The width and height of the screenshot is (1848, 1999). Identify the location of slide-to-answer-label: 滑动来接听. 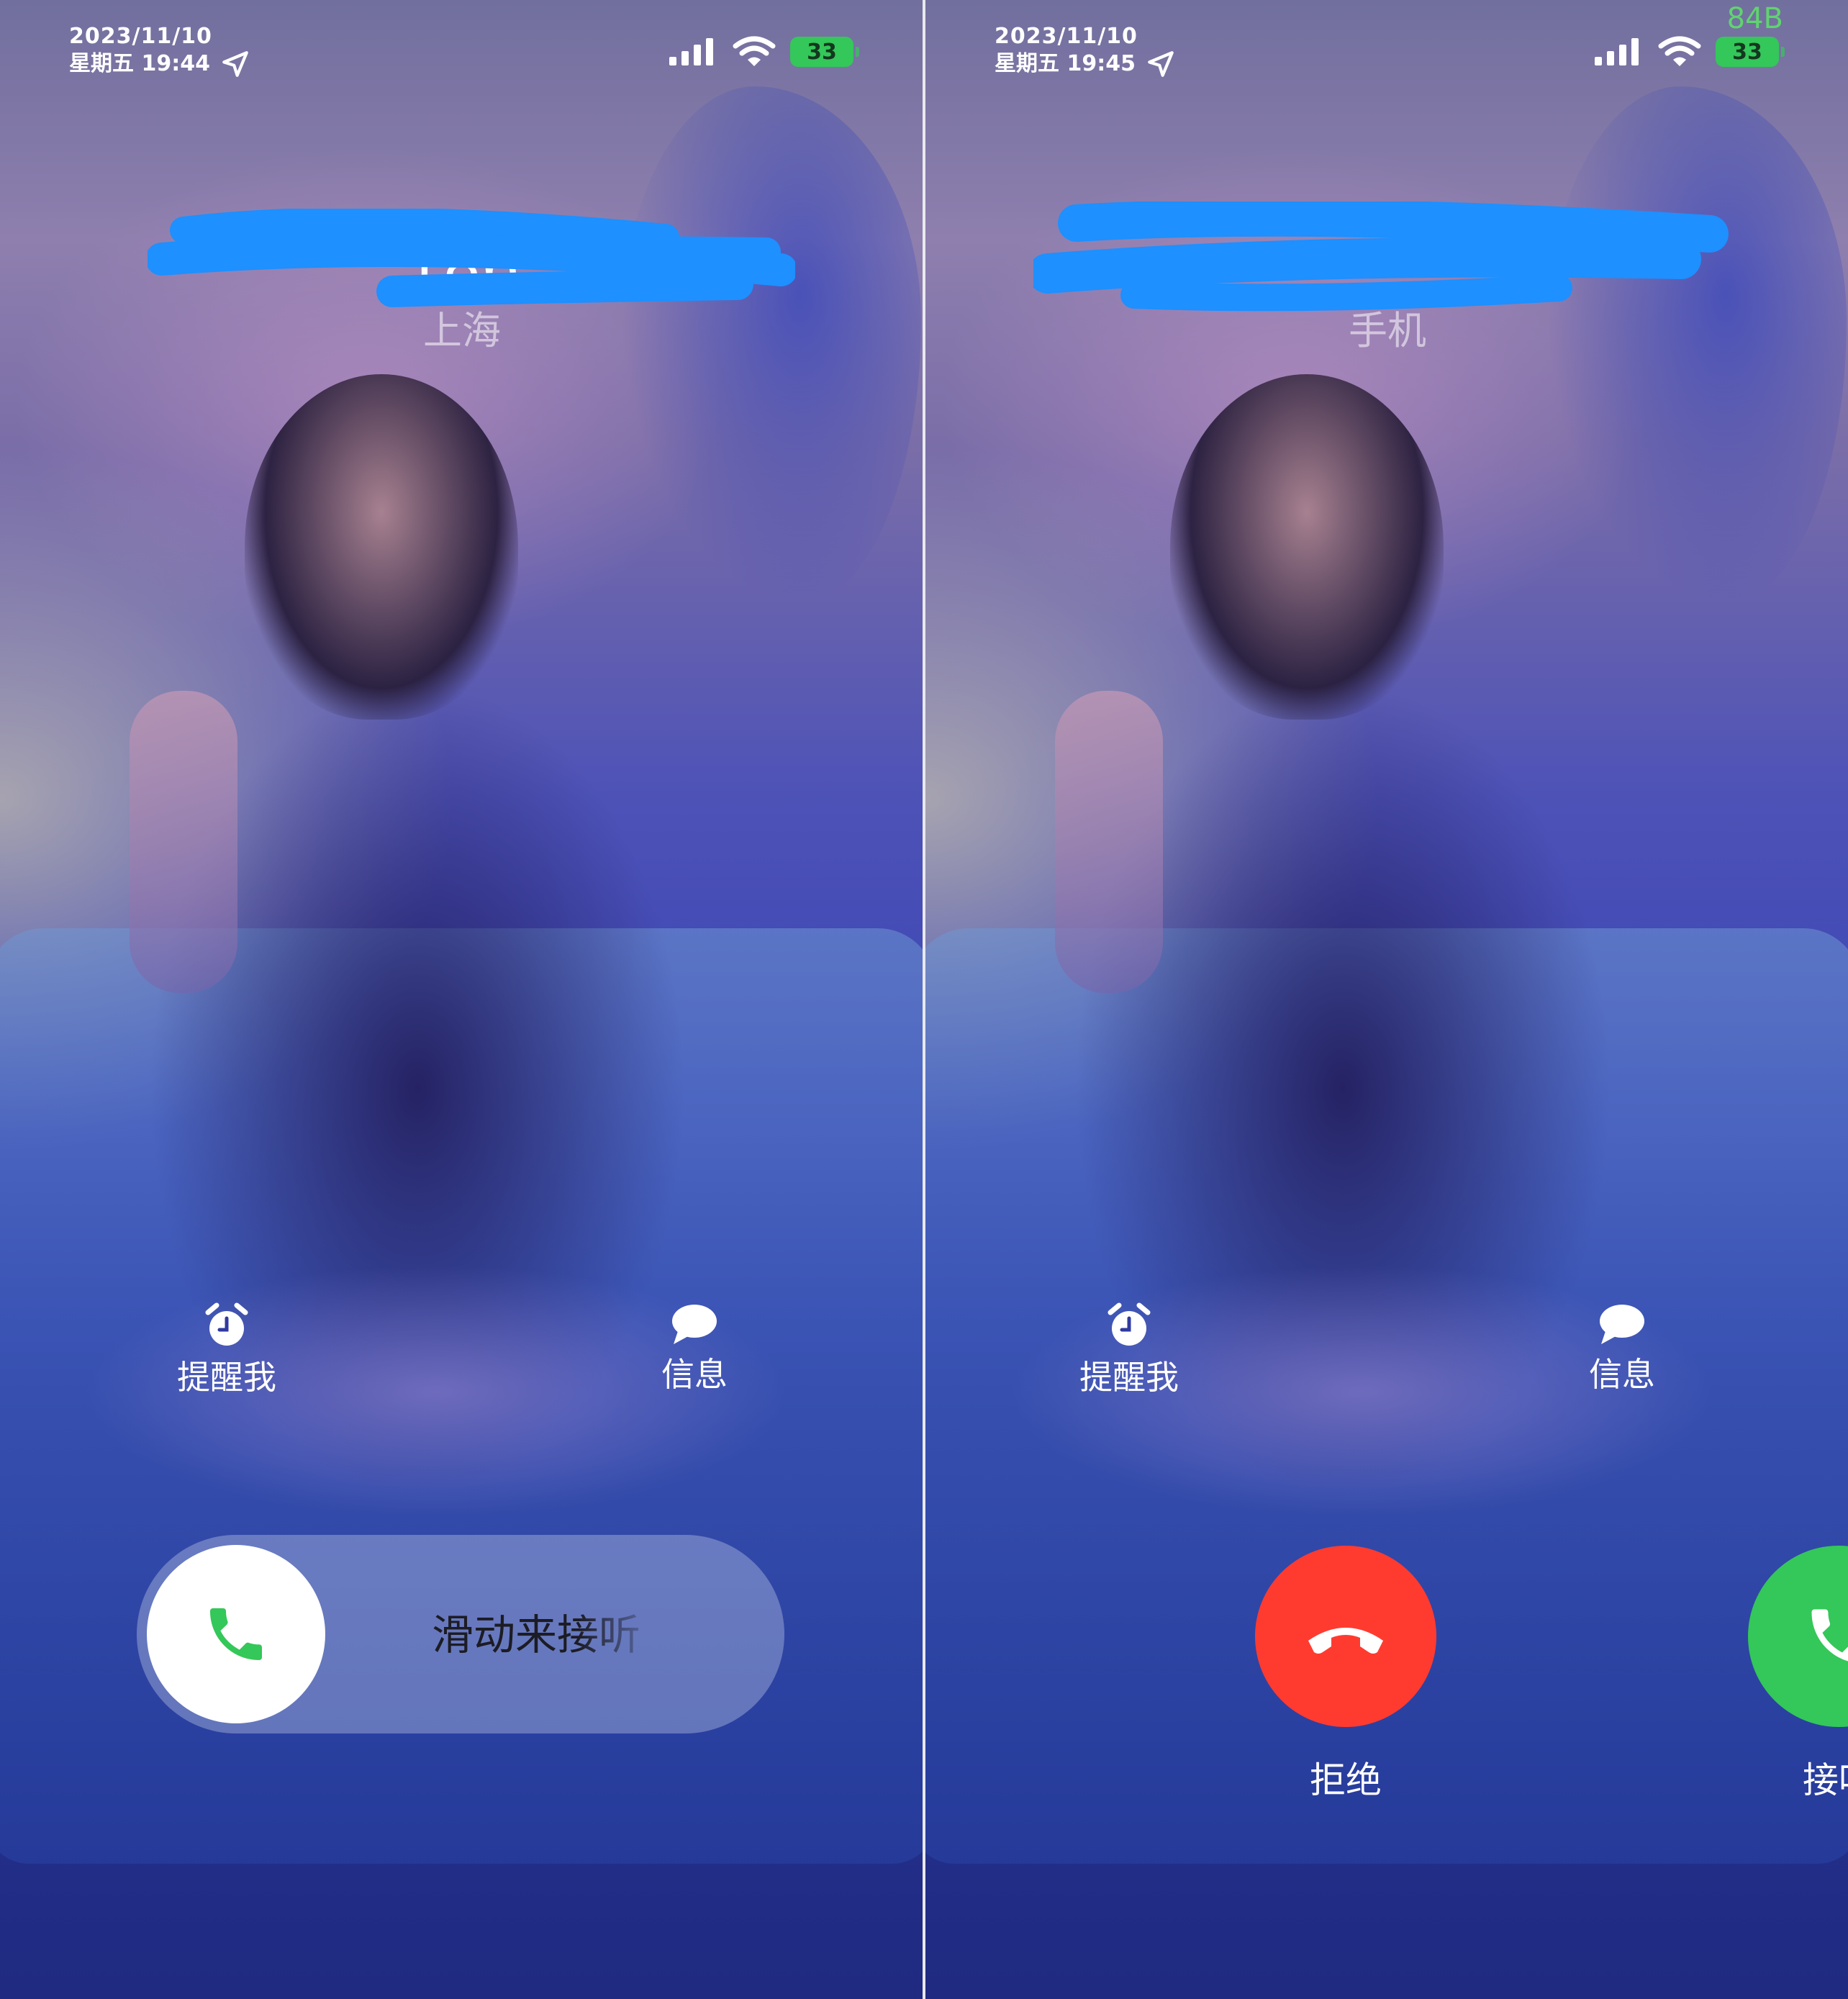
(536, 1634).